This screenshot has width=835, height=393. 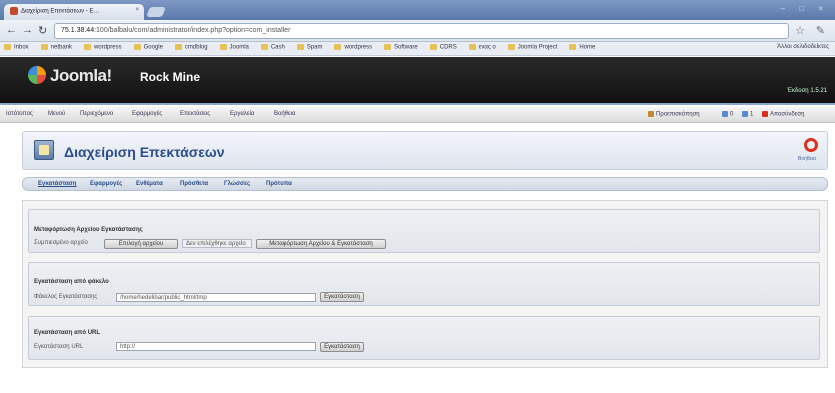 What do you see at coordinates (216, 297) in the screenshot?
I see `install-folder-input: /home/hedelibar/public_html/tmp` at bounding box center [216, 297].